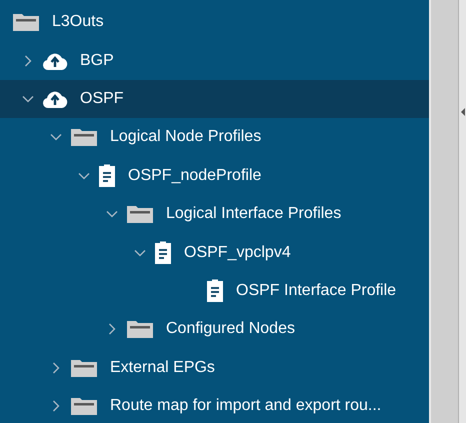  I want to click on tree-item: OSPF_nodeProfile, so click(214, 175).